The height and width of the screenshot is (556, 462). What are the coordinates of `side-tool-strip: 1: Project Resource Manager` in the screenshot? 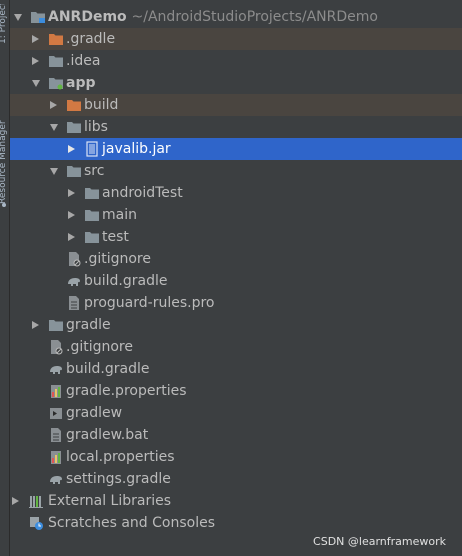 It's located at (5, 278).